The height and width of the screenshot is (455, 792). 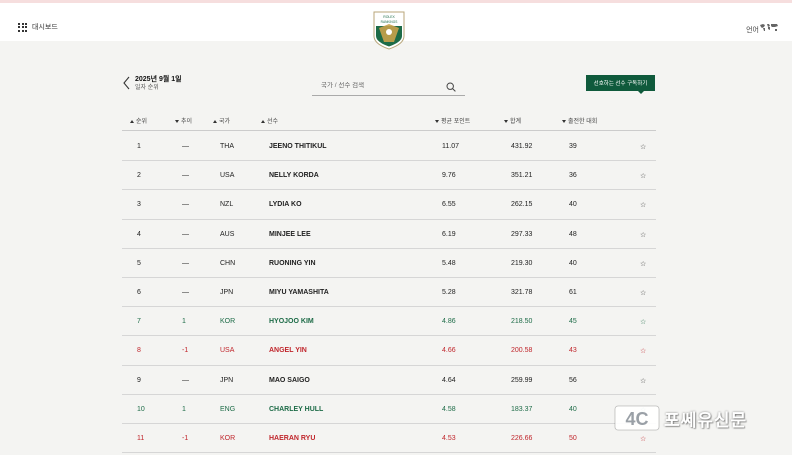 I want to click on search-icon, so click(x=451, y=87).